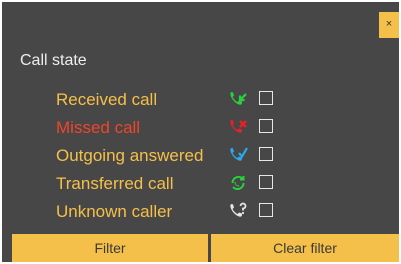 This screenshot has width=401, height=264. Describe the element at coordinates (115, 183) in the screenshot. I see `filter-label-transferred-call: Transferred call` at that location.